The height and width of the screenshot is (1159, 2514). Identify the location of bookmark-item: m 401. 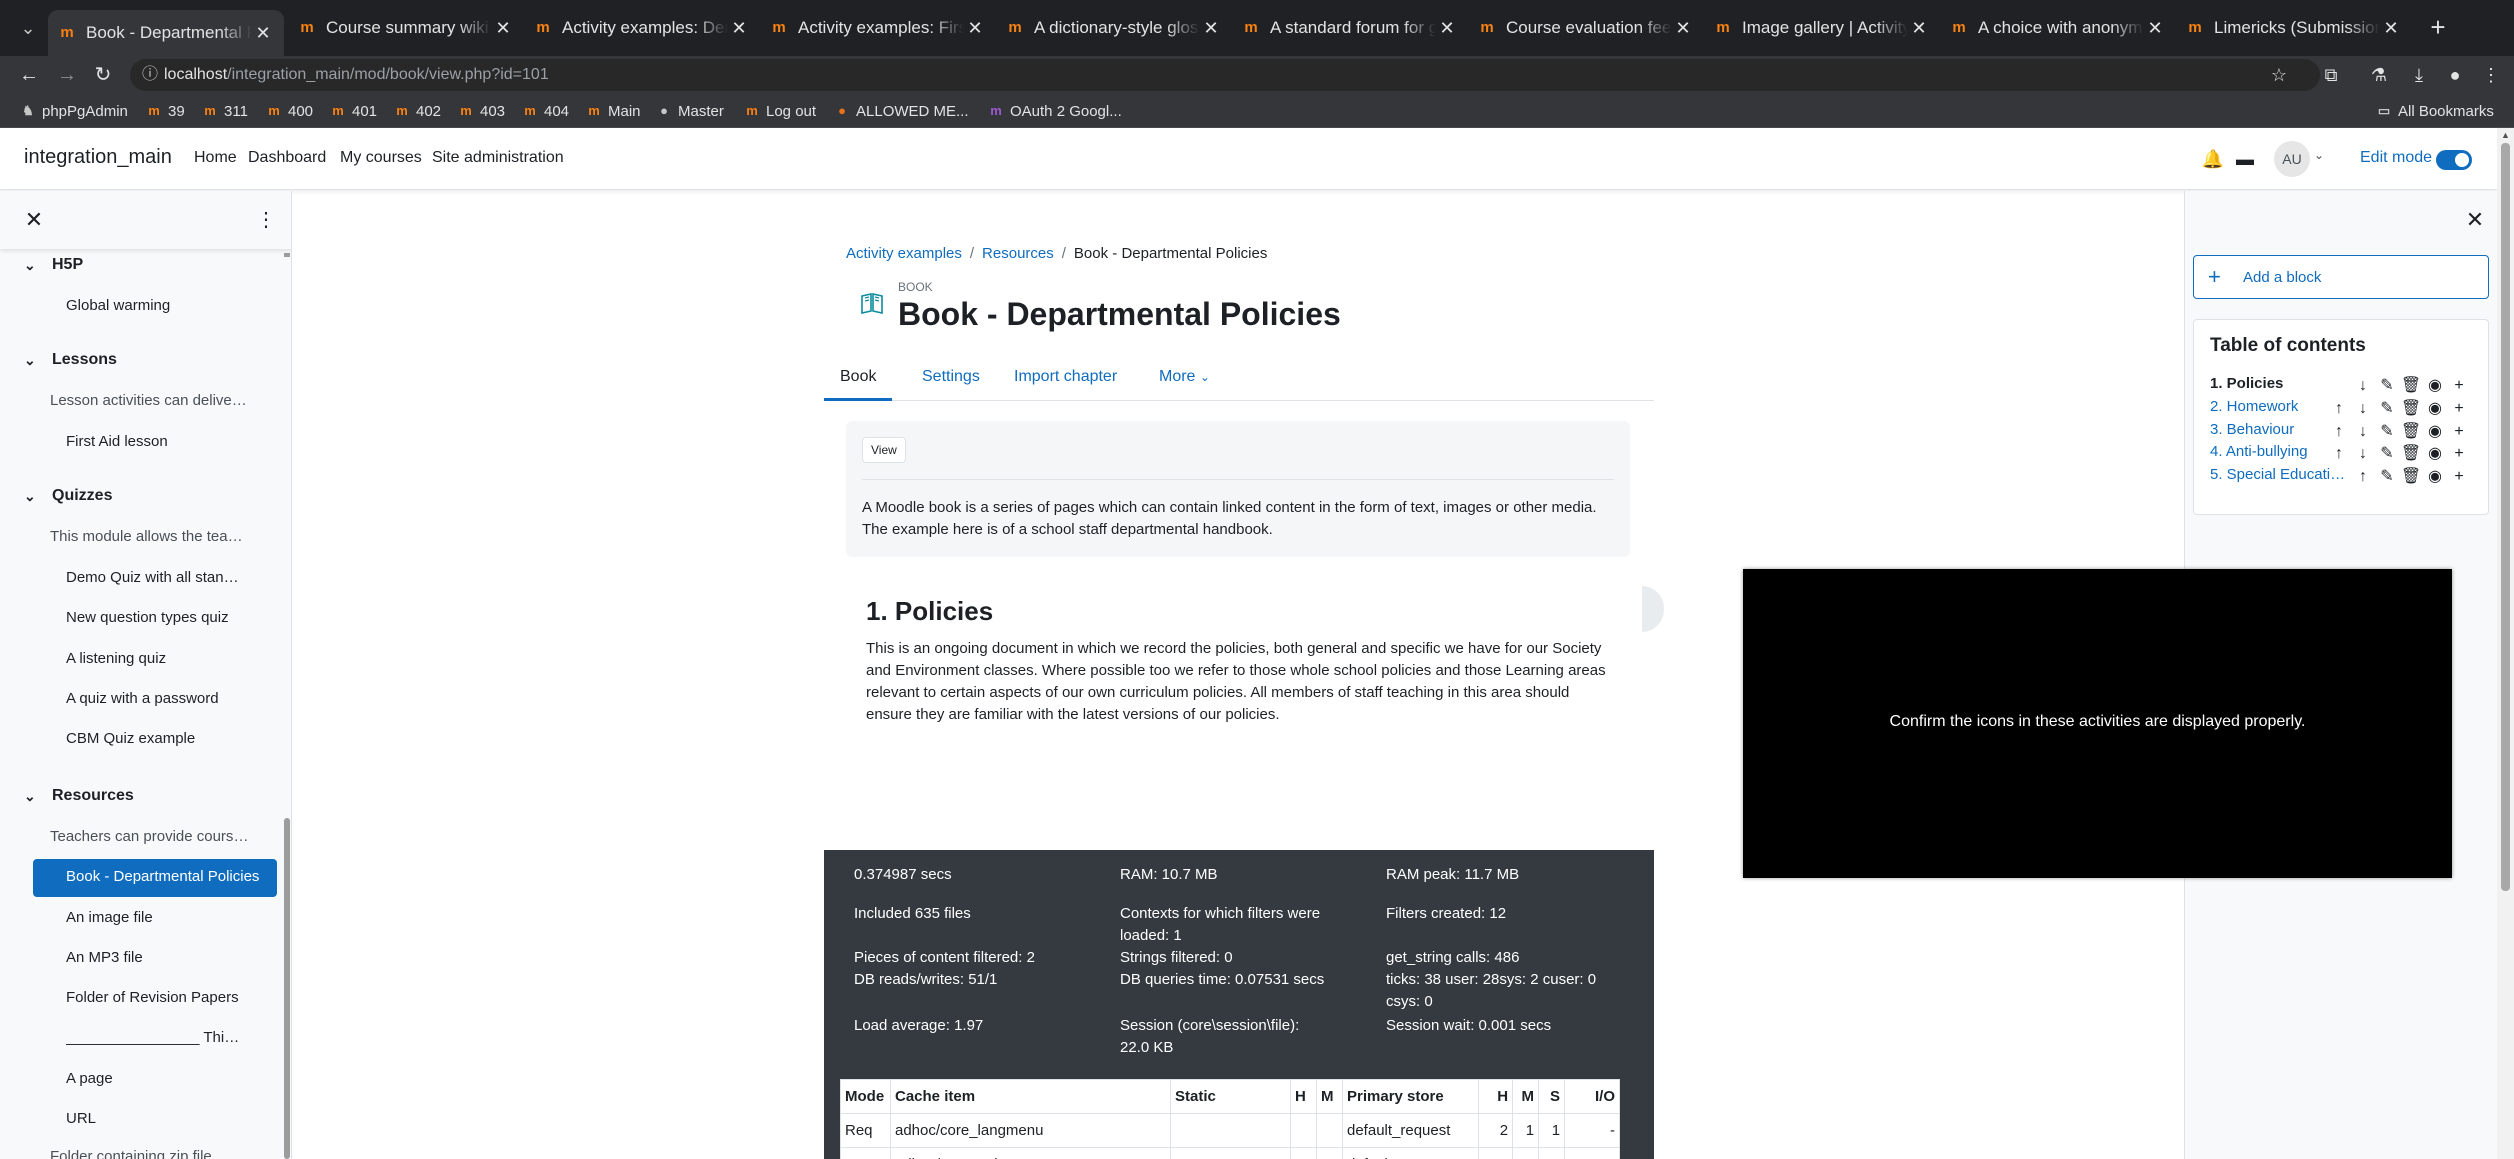
(353, 111).